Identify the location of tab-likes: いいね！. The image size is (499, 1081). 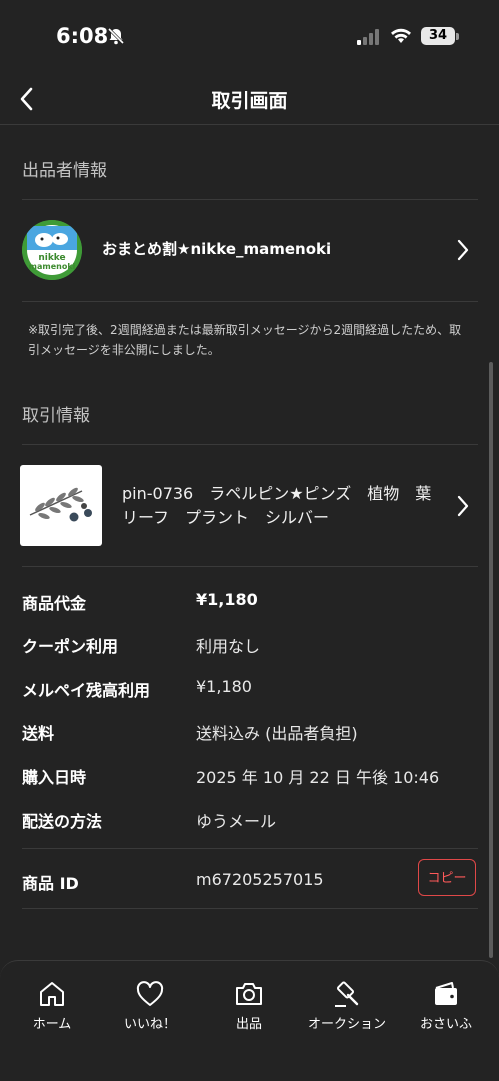
(150, 1005).